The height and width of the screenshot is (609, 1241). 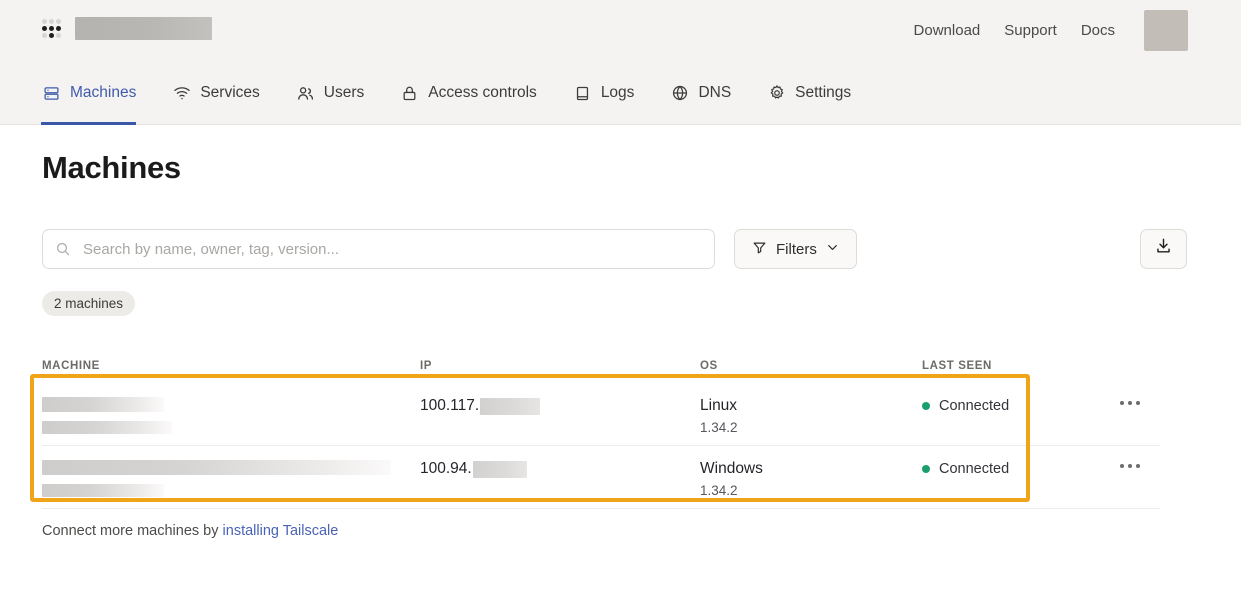 I want to click on funnel-icon, so click(x=759, y=249).